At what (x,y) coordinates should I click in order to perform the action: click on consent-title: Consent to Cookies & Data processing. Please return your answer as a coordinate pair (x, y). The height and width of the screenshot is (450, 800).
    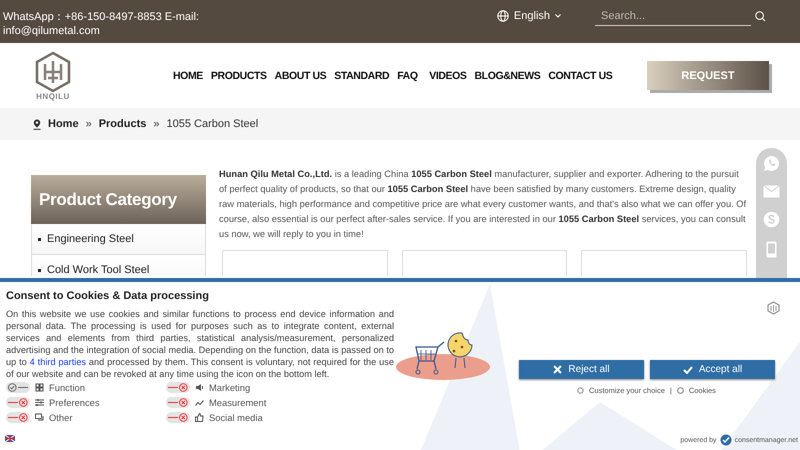
    Looking at the image, I should click on (108, 296).